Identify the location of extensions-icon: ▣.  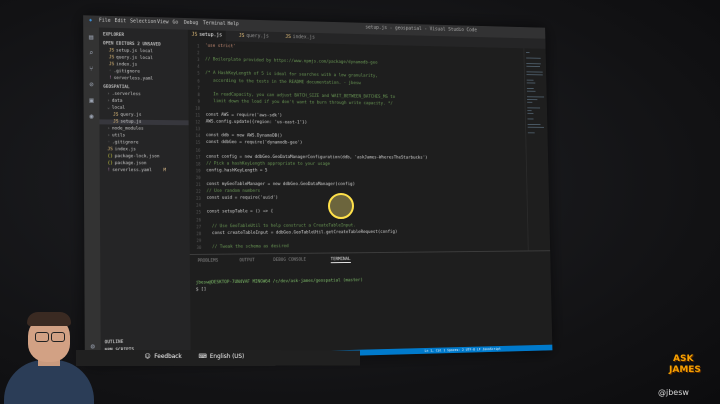
(91, 100).